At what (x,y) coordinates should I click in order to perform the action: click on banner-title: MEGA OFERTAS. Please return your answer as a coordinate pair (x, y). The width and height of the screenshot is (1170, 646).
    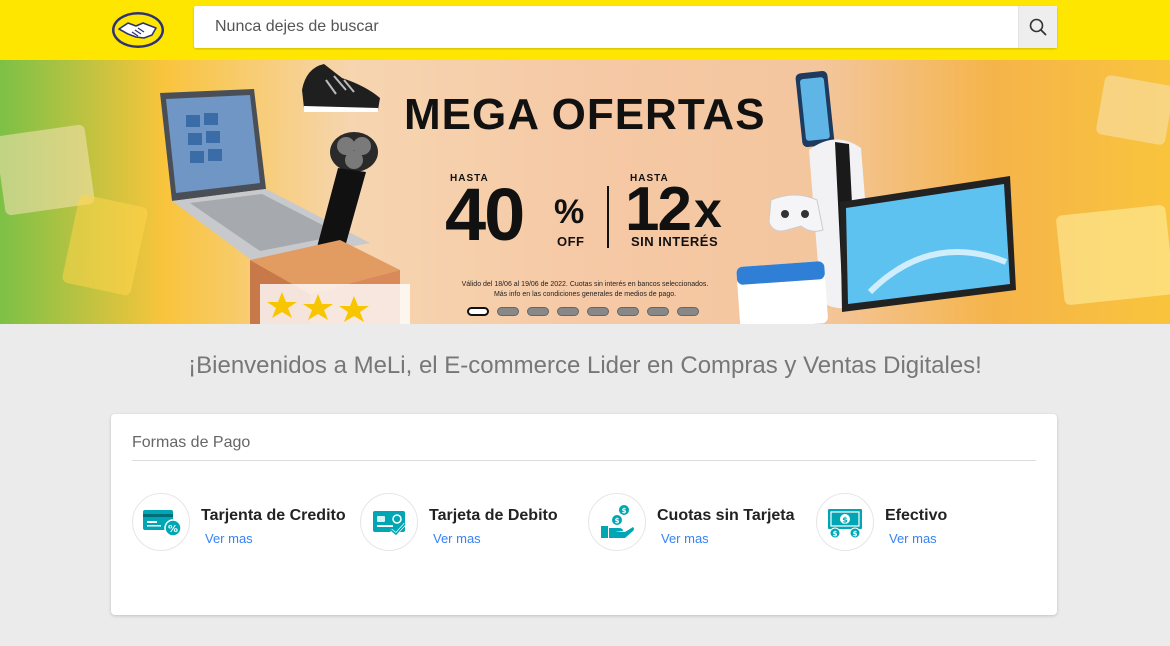
    Looking at the image, I should click on (585, 114).